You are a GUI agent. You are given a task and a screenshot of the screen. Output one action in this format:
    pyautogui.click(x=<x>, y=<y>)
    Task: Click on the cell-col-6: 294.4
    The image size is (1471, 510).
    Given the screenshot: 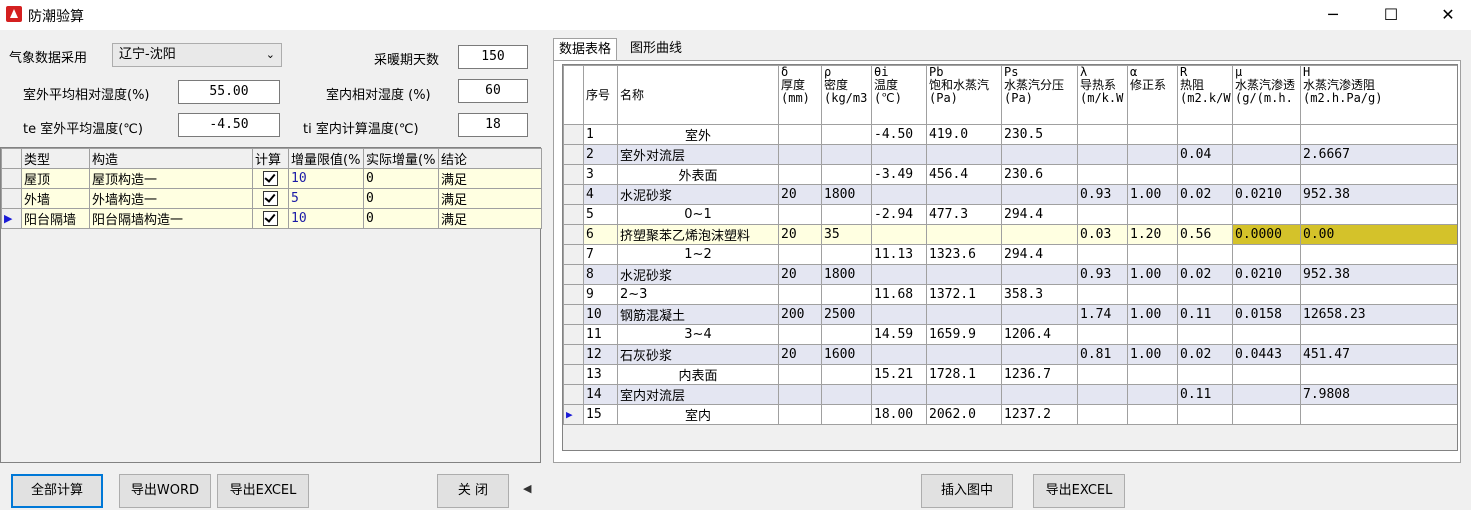 What is the action you would take?
    pyautogui.click(x=1039, y=254)
    